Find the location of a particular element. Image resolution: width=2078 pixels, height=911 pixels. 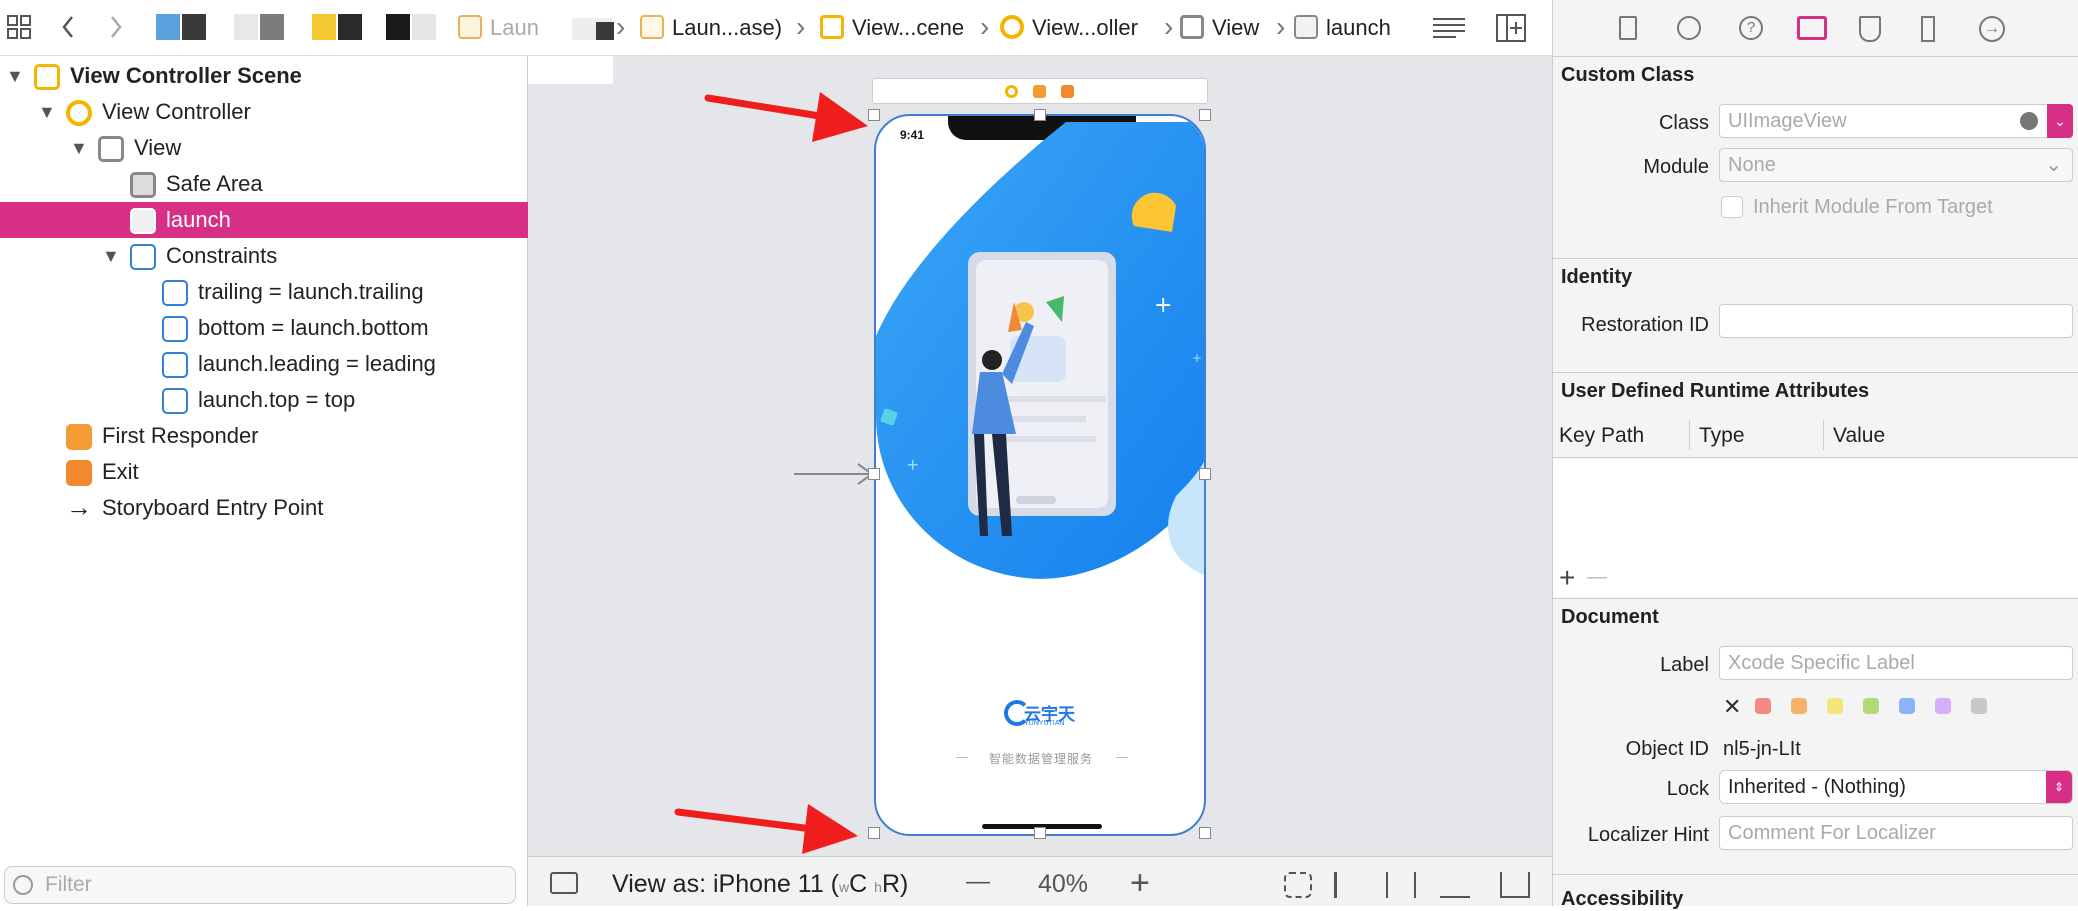

update-frames-icon is located at coordinates (1298, 885).